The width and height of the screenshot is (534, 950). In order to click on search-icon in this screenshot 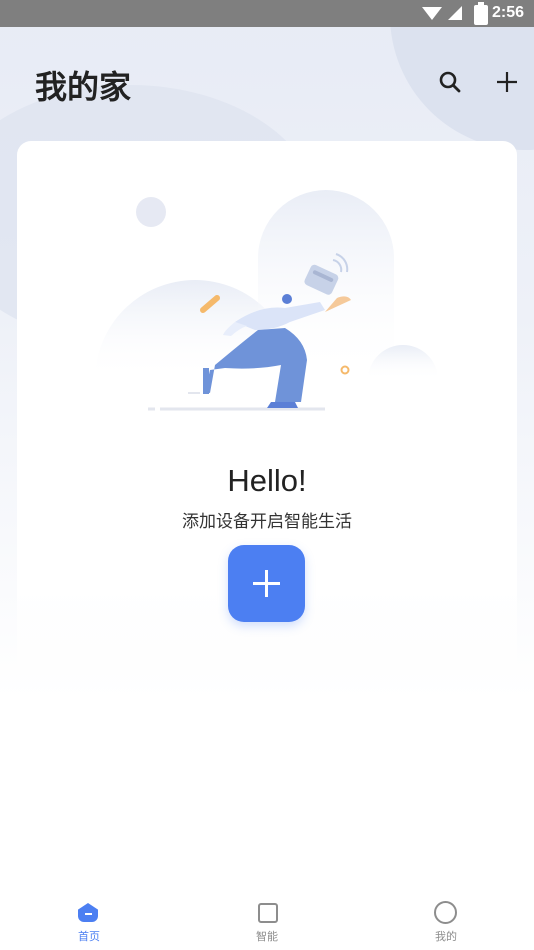, I will do `click(450, 82)`.